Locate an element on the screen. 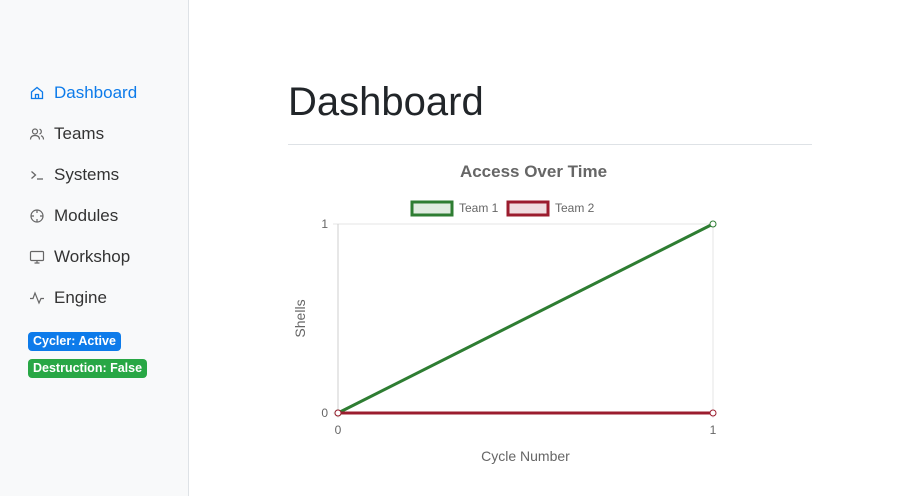  sidebar-item-label: Teams is located at coordinates (79, 133).